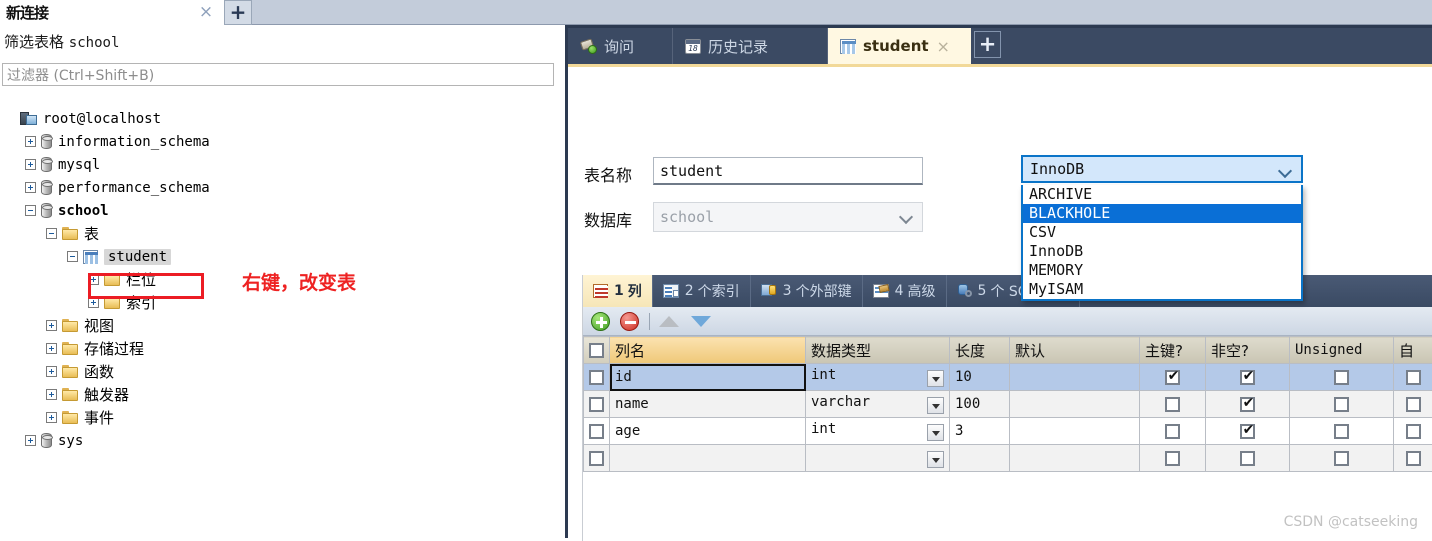 This screenshot has width=1432, height=541. Describe the element at coordinates (280, 141) in the screenshot. I see `tree-item-information_schema: information_schema` at that location.